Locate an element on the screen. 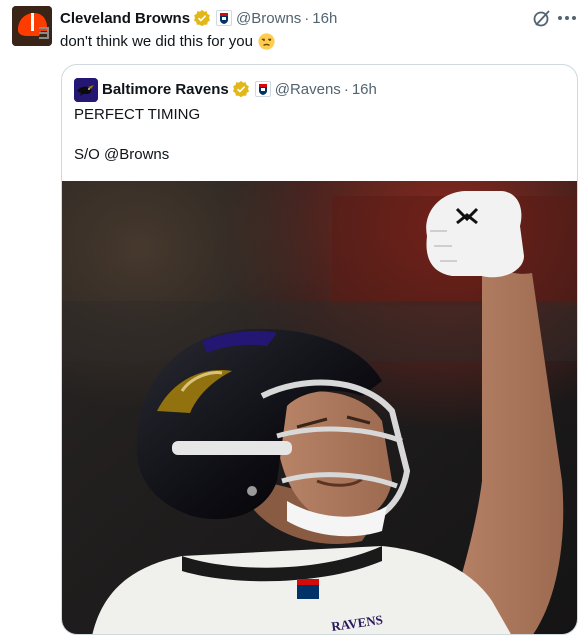 The width and height of the screenshot is (587, 642). tweet-text: don't think we did this for you is located at coordinates (167, 41).